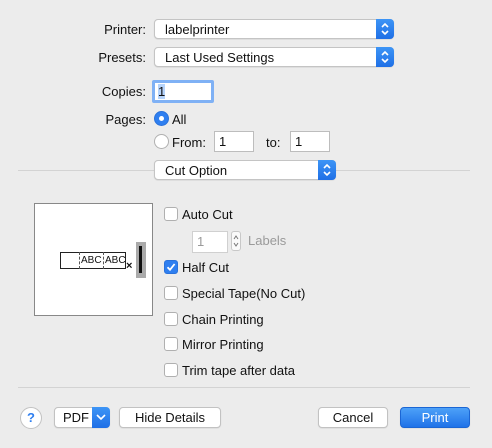 The height and width of the screenshot is (448, 492). Describe the element at coordinates (183, 91) in the screenshot. I see `copies-field: 1` at that location.